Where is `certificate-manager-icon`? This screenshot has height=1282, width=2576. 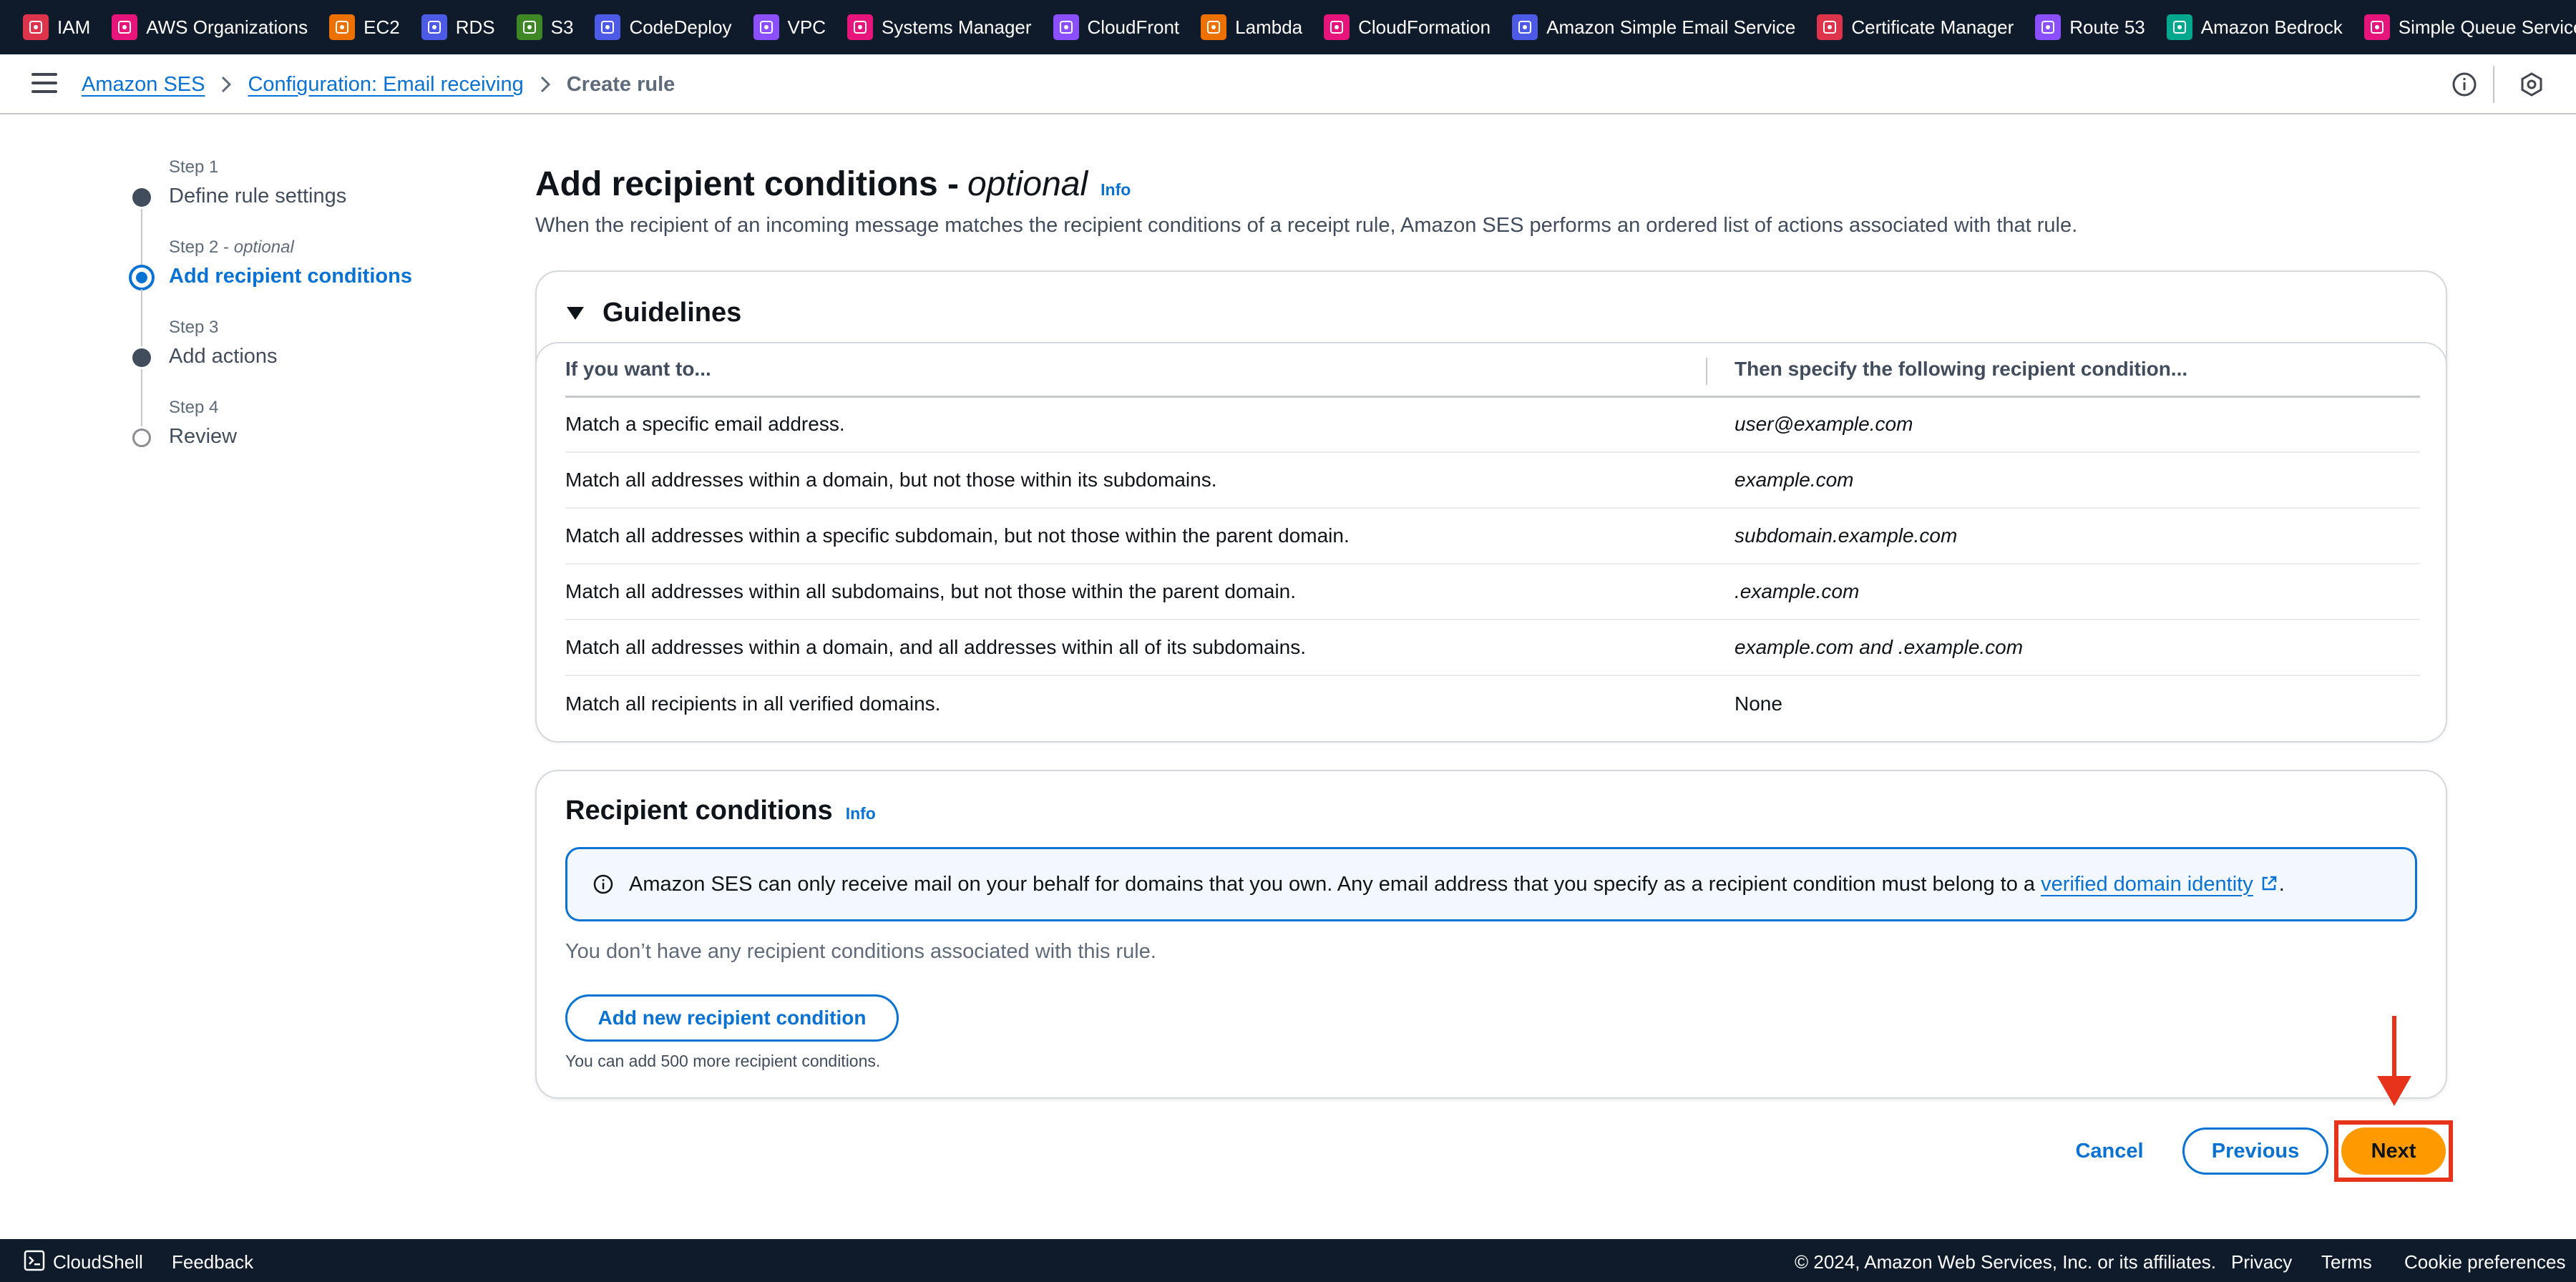 certificate-manager-icon is located at coordinates (1830, 27).